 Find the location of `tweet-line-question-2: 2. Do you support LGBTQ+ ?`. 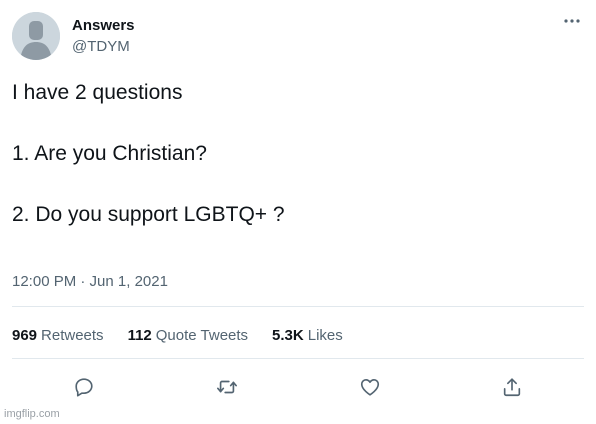

tweet-line-question-2: 2. Do you support LGBTQ+ ? is located at coordinates (148, 214).